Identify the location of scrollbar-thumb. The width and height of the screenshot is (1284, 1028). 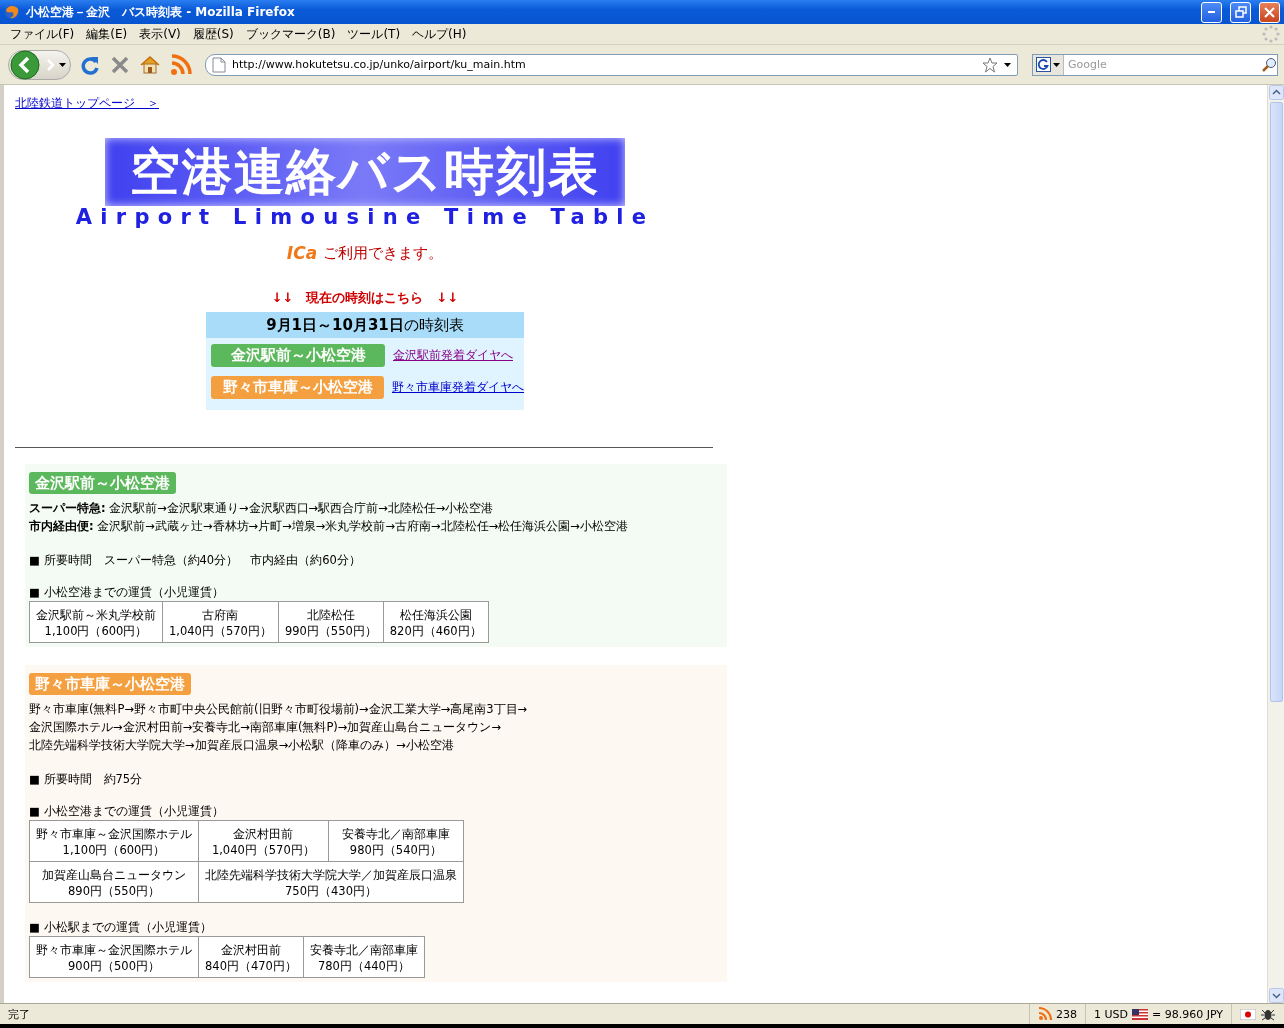
(1276, 402).